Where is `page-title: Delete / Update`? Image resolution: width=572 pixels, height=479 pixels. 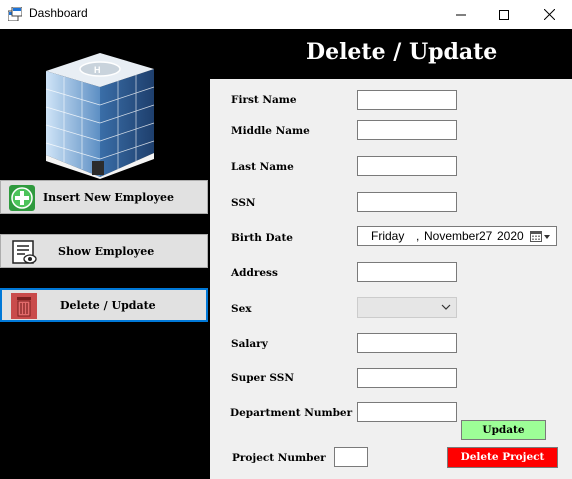 page-title: Delete / Update is located at coordinates (402, 52).